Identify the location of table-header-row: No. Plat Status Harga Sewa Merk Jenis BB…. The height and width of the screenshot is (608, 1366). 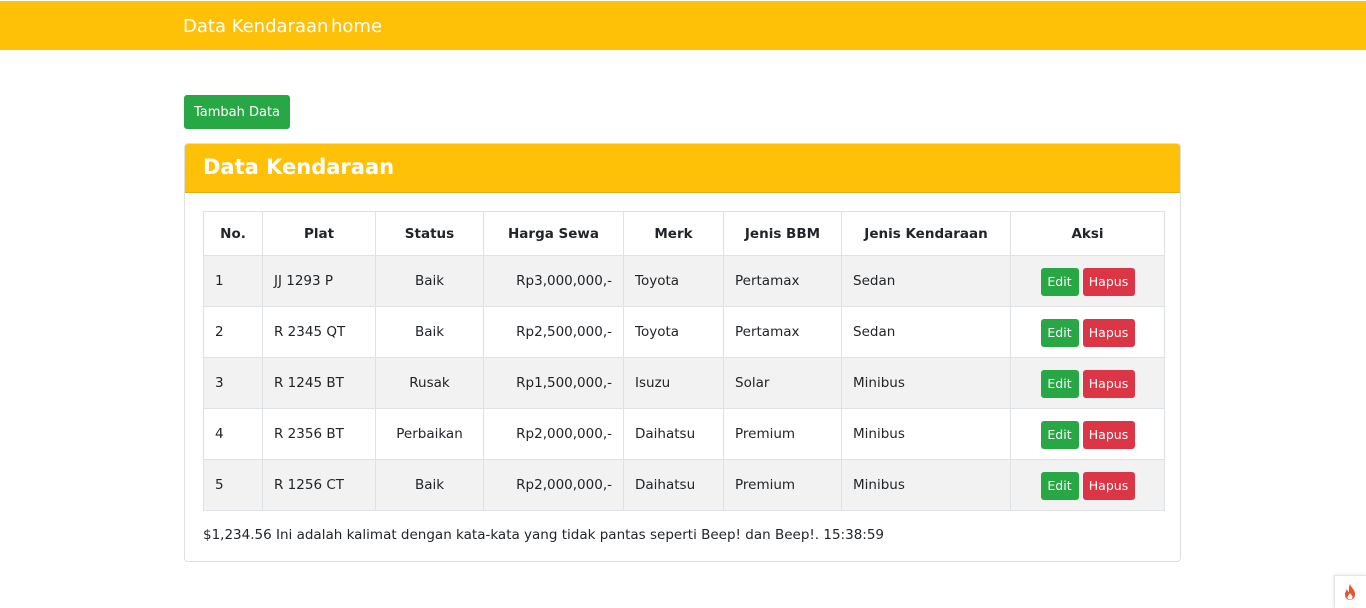
(684, 233).